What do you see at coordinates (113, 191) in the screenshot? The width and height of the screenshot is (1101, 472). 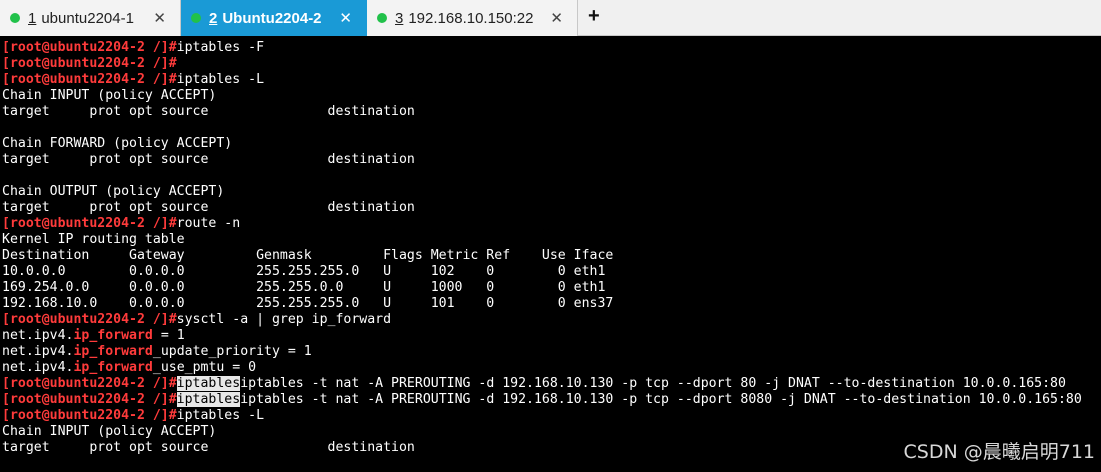 I see `output-line: Chain OUTPUT (policy ACCEPT)` at bounding box center [113, 191].